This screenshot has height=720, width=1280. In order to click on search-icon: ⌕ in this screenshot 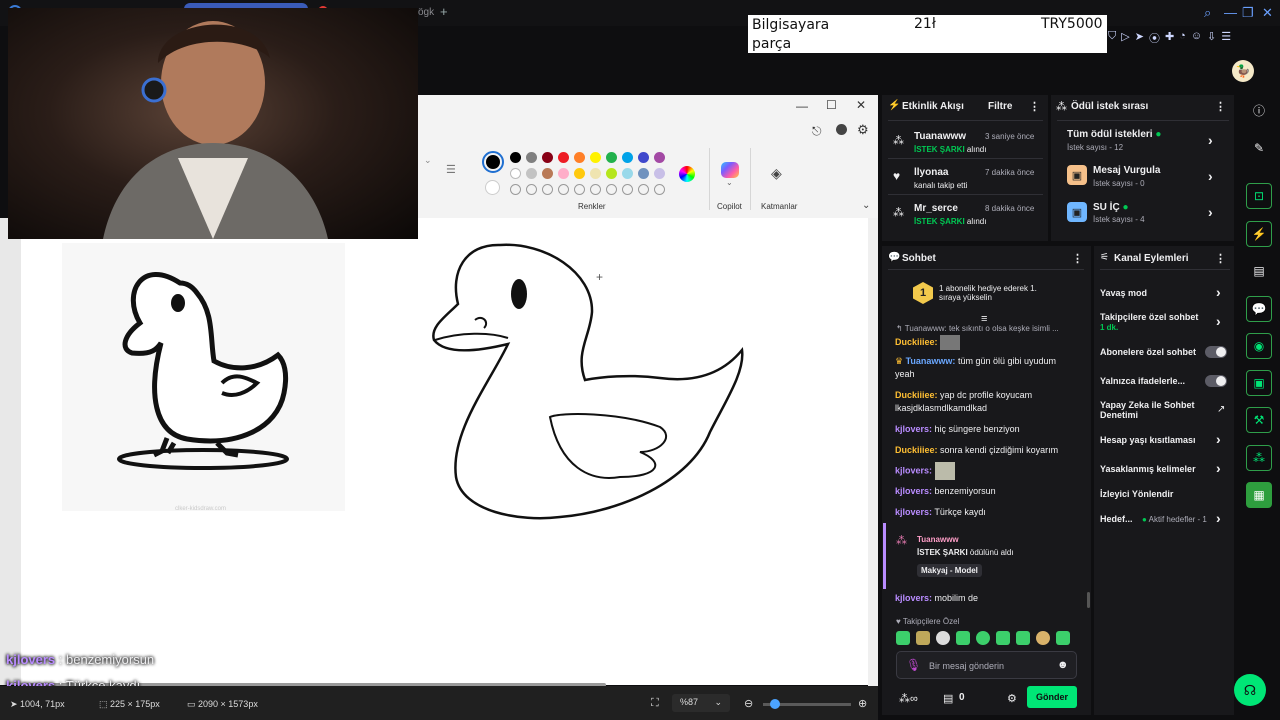, I will do `click(1207, 13)`.